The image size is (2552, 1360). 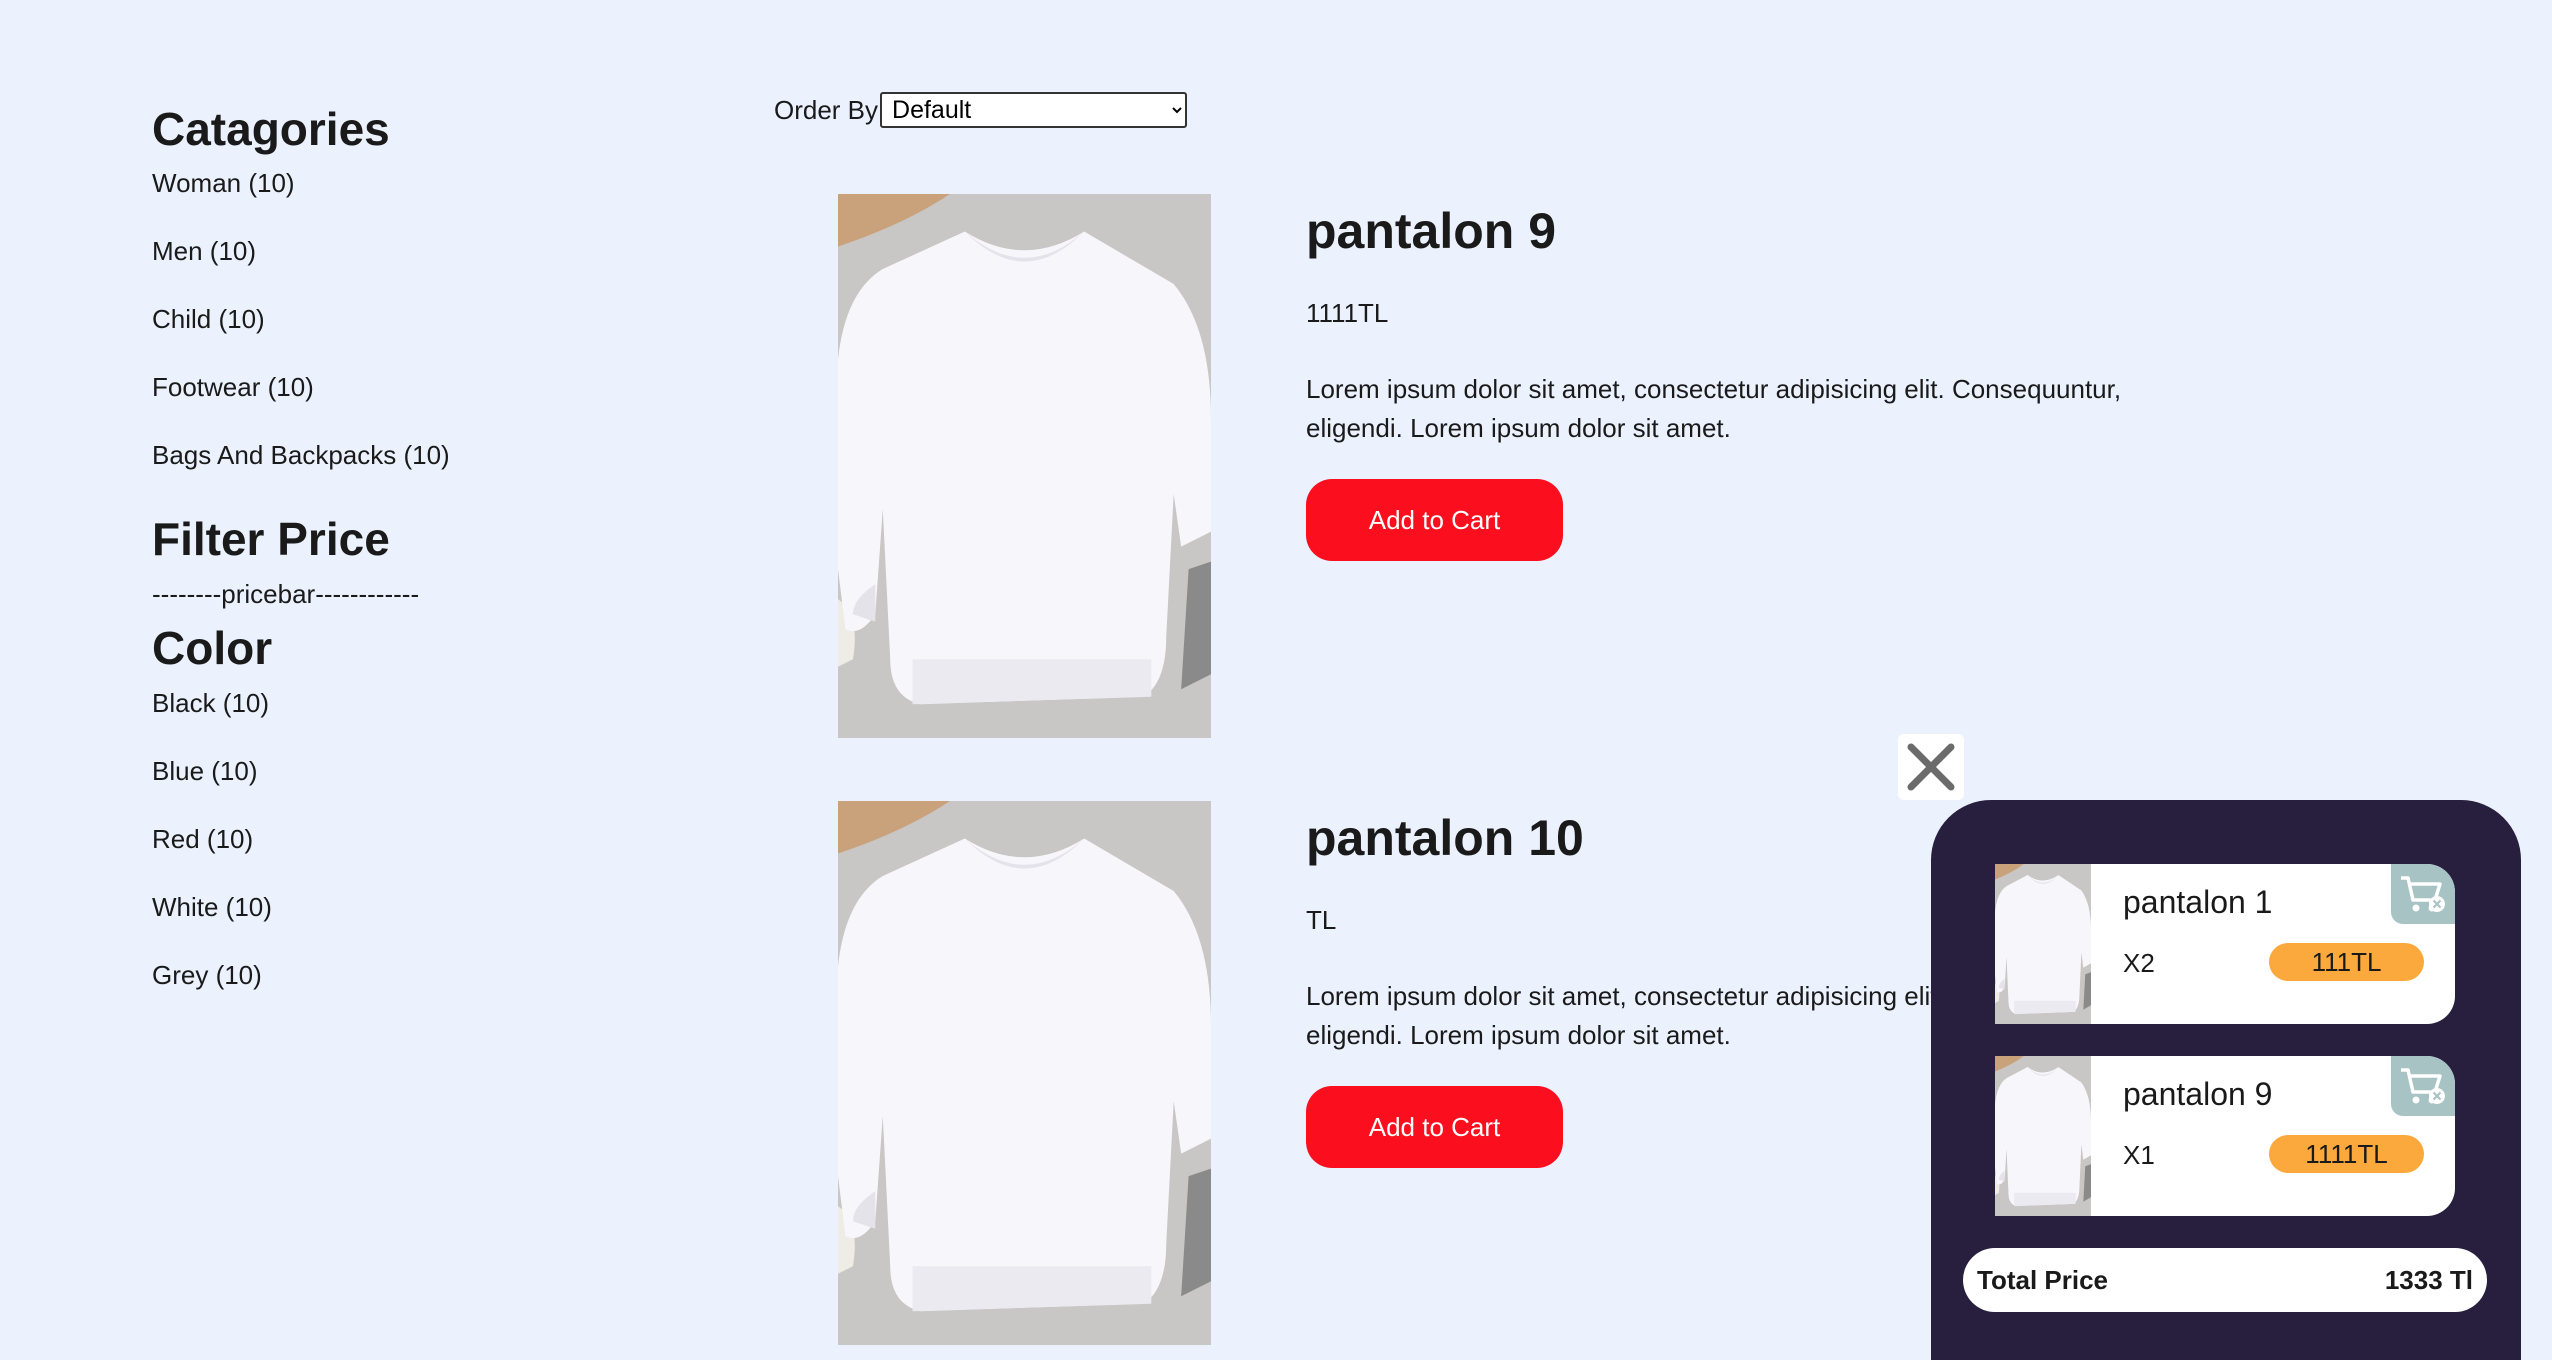 What do you see at coordinates (2043, 1279) in the screenshot?
I see `total-price-label: Total Price` at bounding box center [2043, 1279].